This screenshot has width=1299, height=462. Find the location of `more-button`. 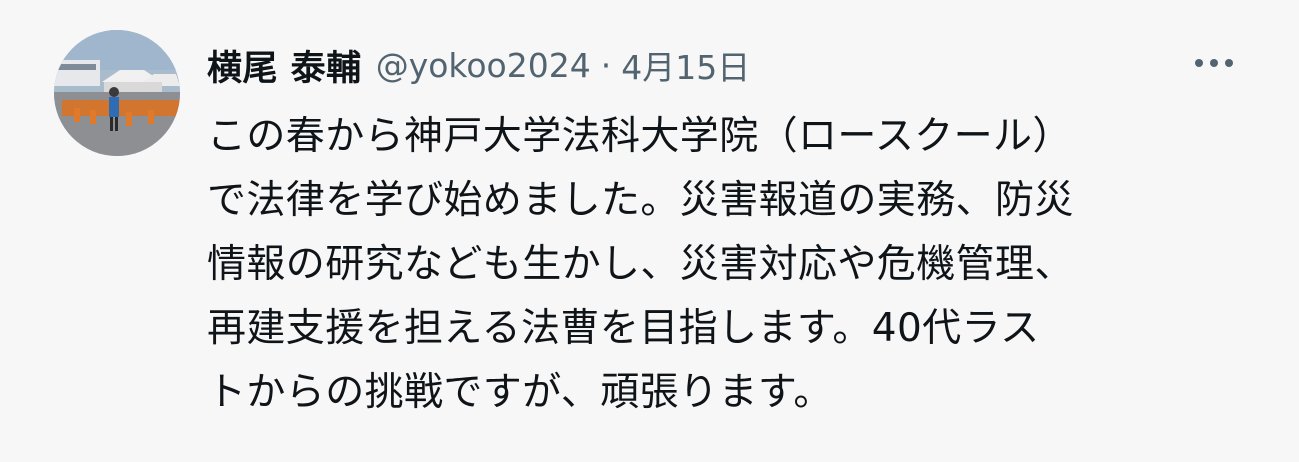

more-button is located at coordinates (1214, 63).